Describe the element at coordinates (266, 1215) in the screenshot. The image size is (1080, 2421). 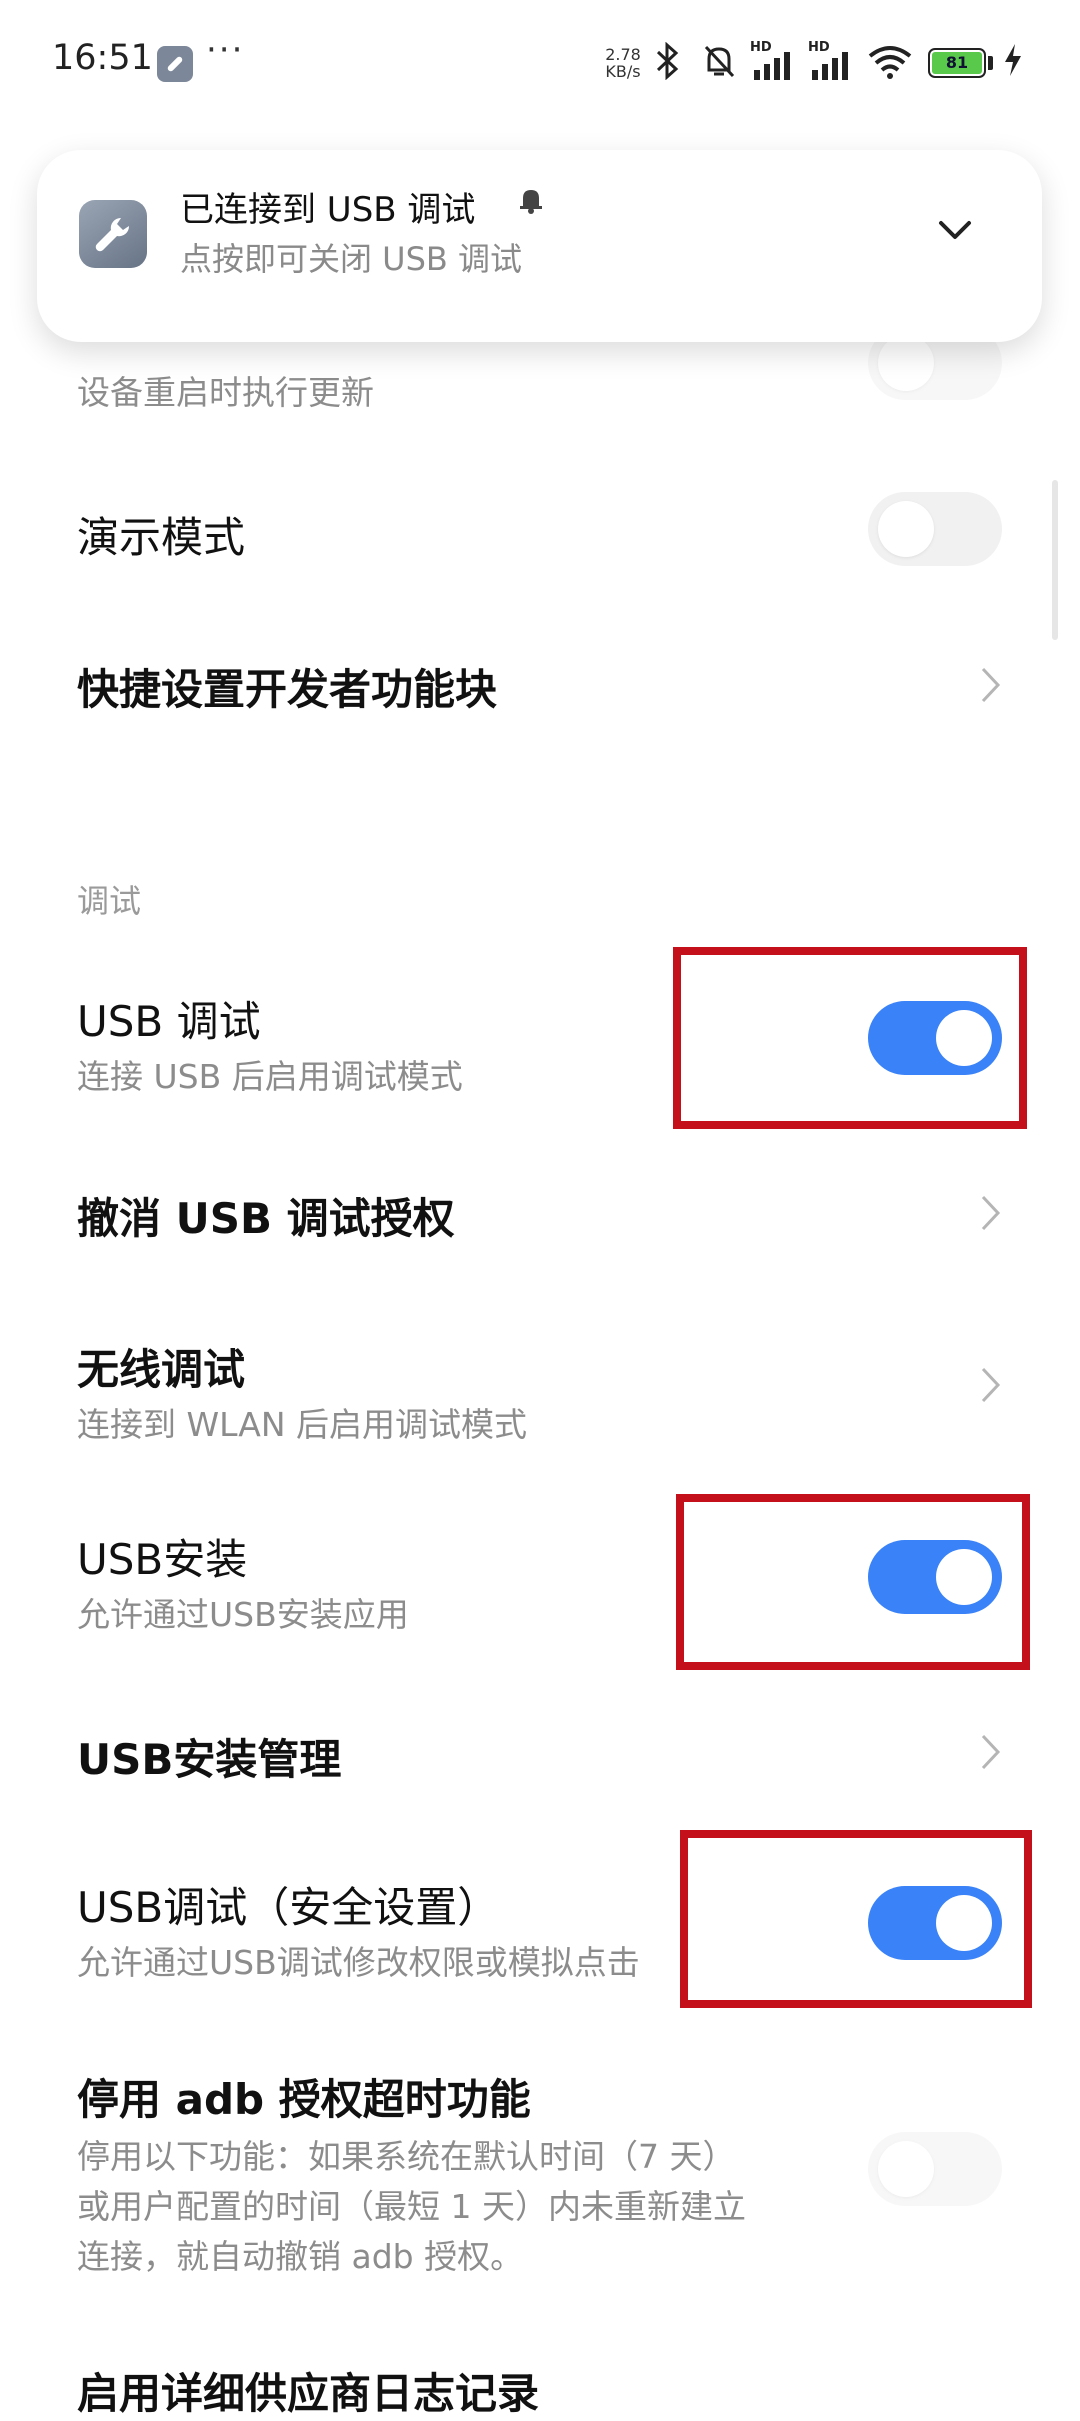
I see `revoke-usb-auth-title: 撤消 USB 调试授权` at that location.